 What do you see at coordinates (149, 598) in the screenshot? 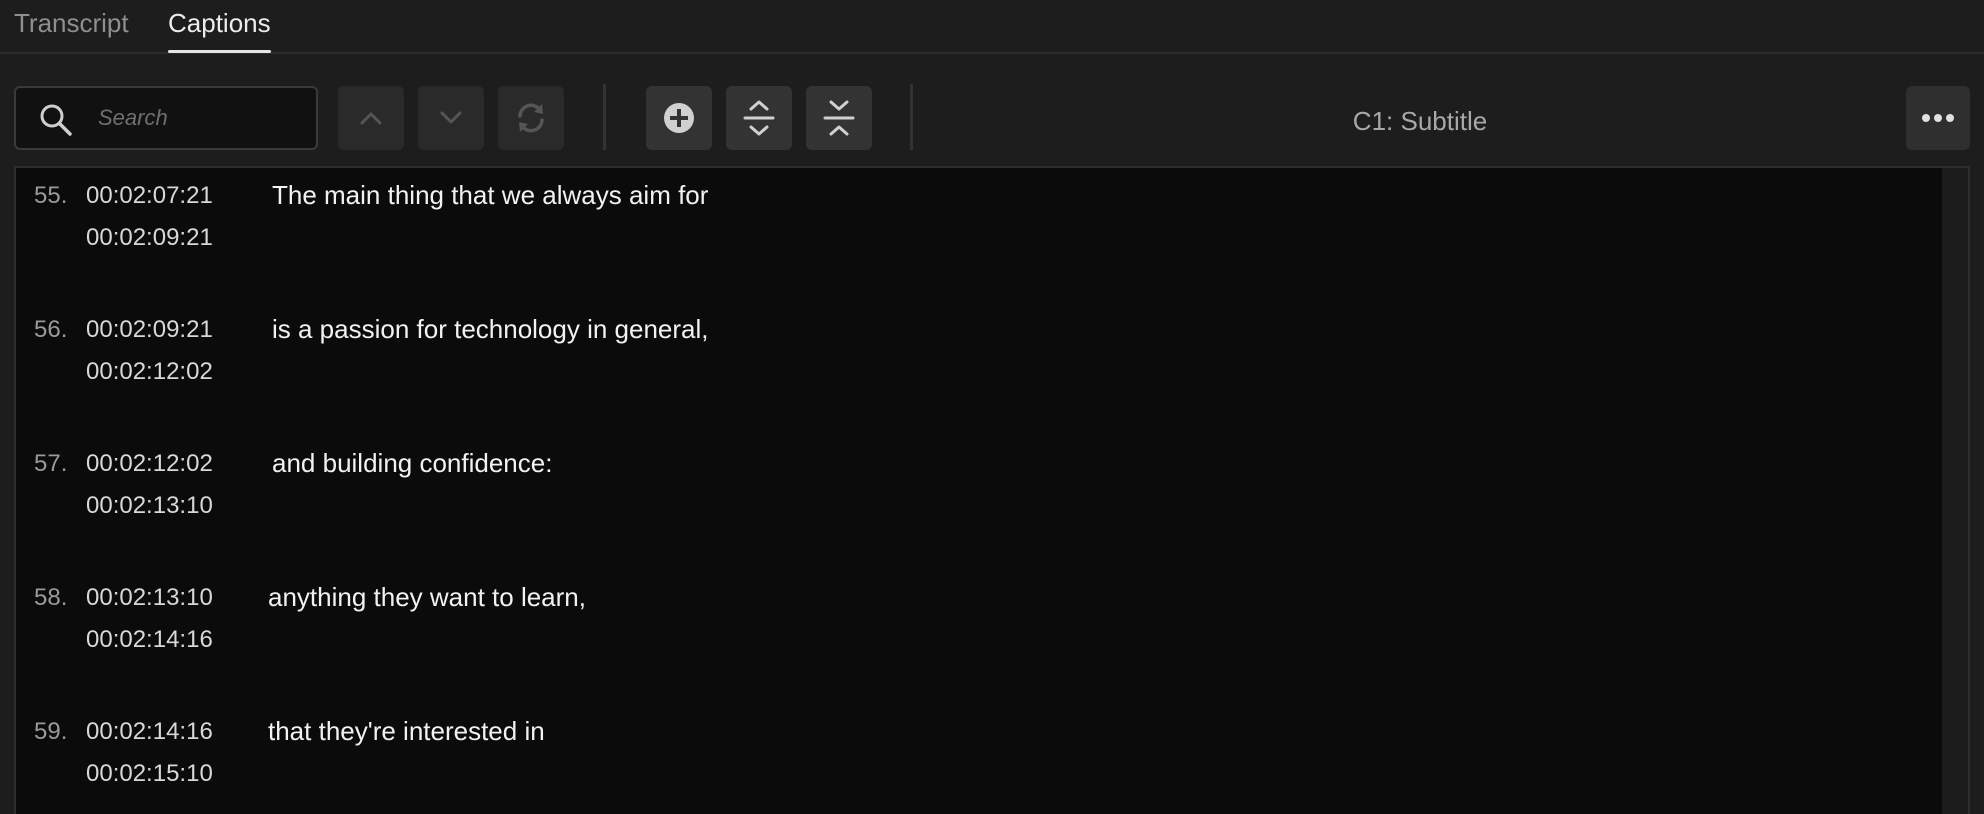
I see `caption-in-time: 00:02:13:10` at bounding box center [149, 598].